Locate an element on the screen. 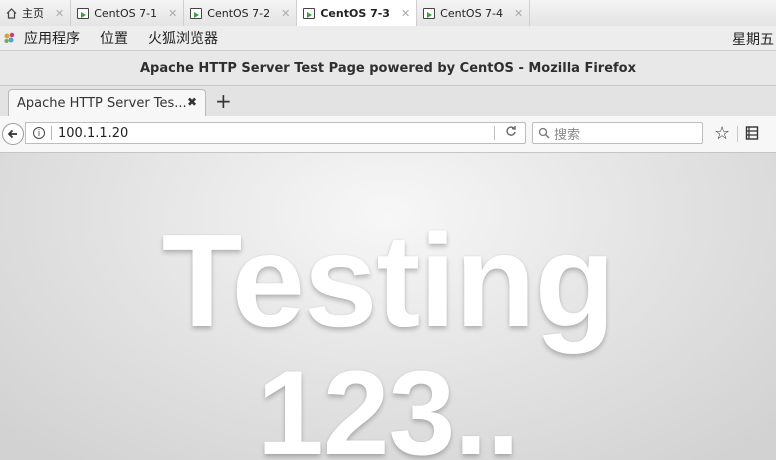  vm-tab-centos-7-2: CentOS 7-2 ✕ is located at coordinates (241, 13).